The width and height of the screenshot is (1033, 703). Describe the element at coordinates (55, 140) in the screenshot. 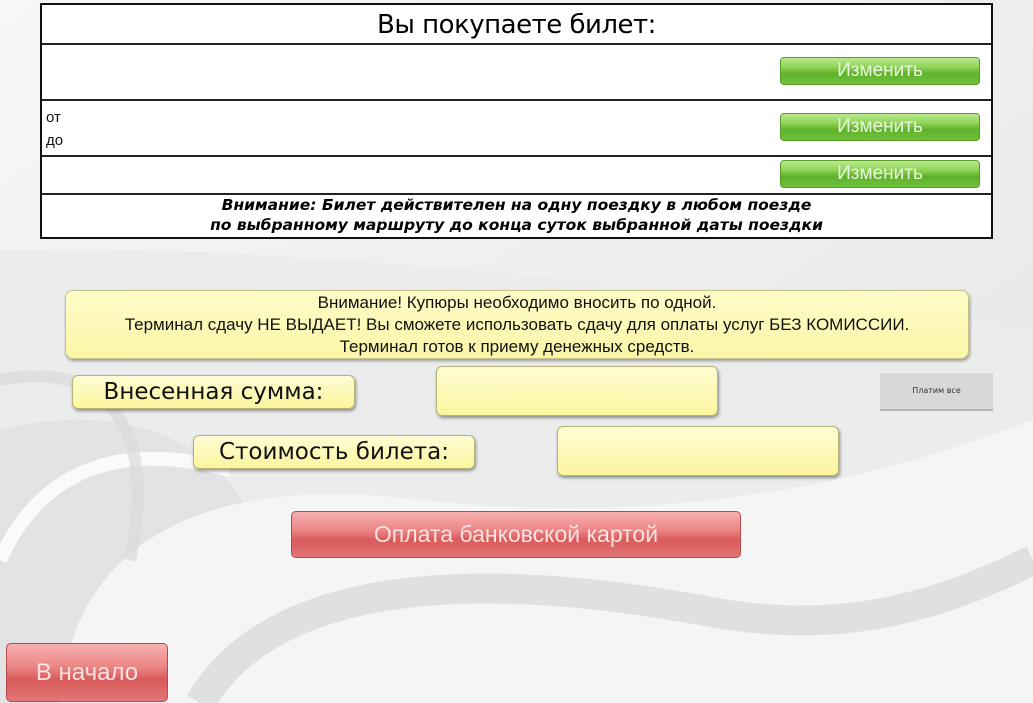

I see `to-label: до` at that location.